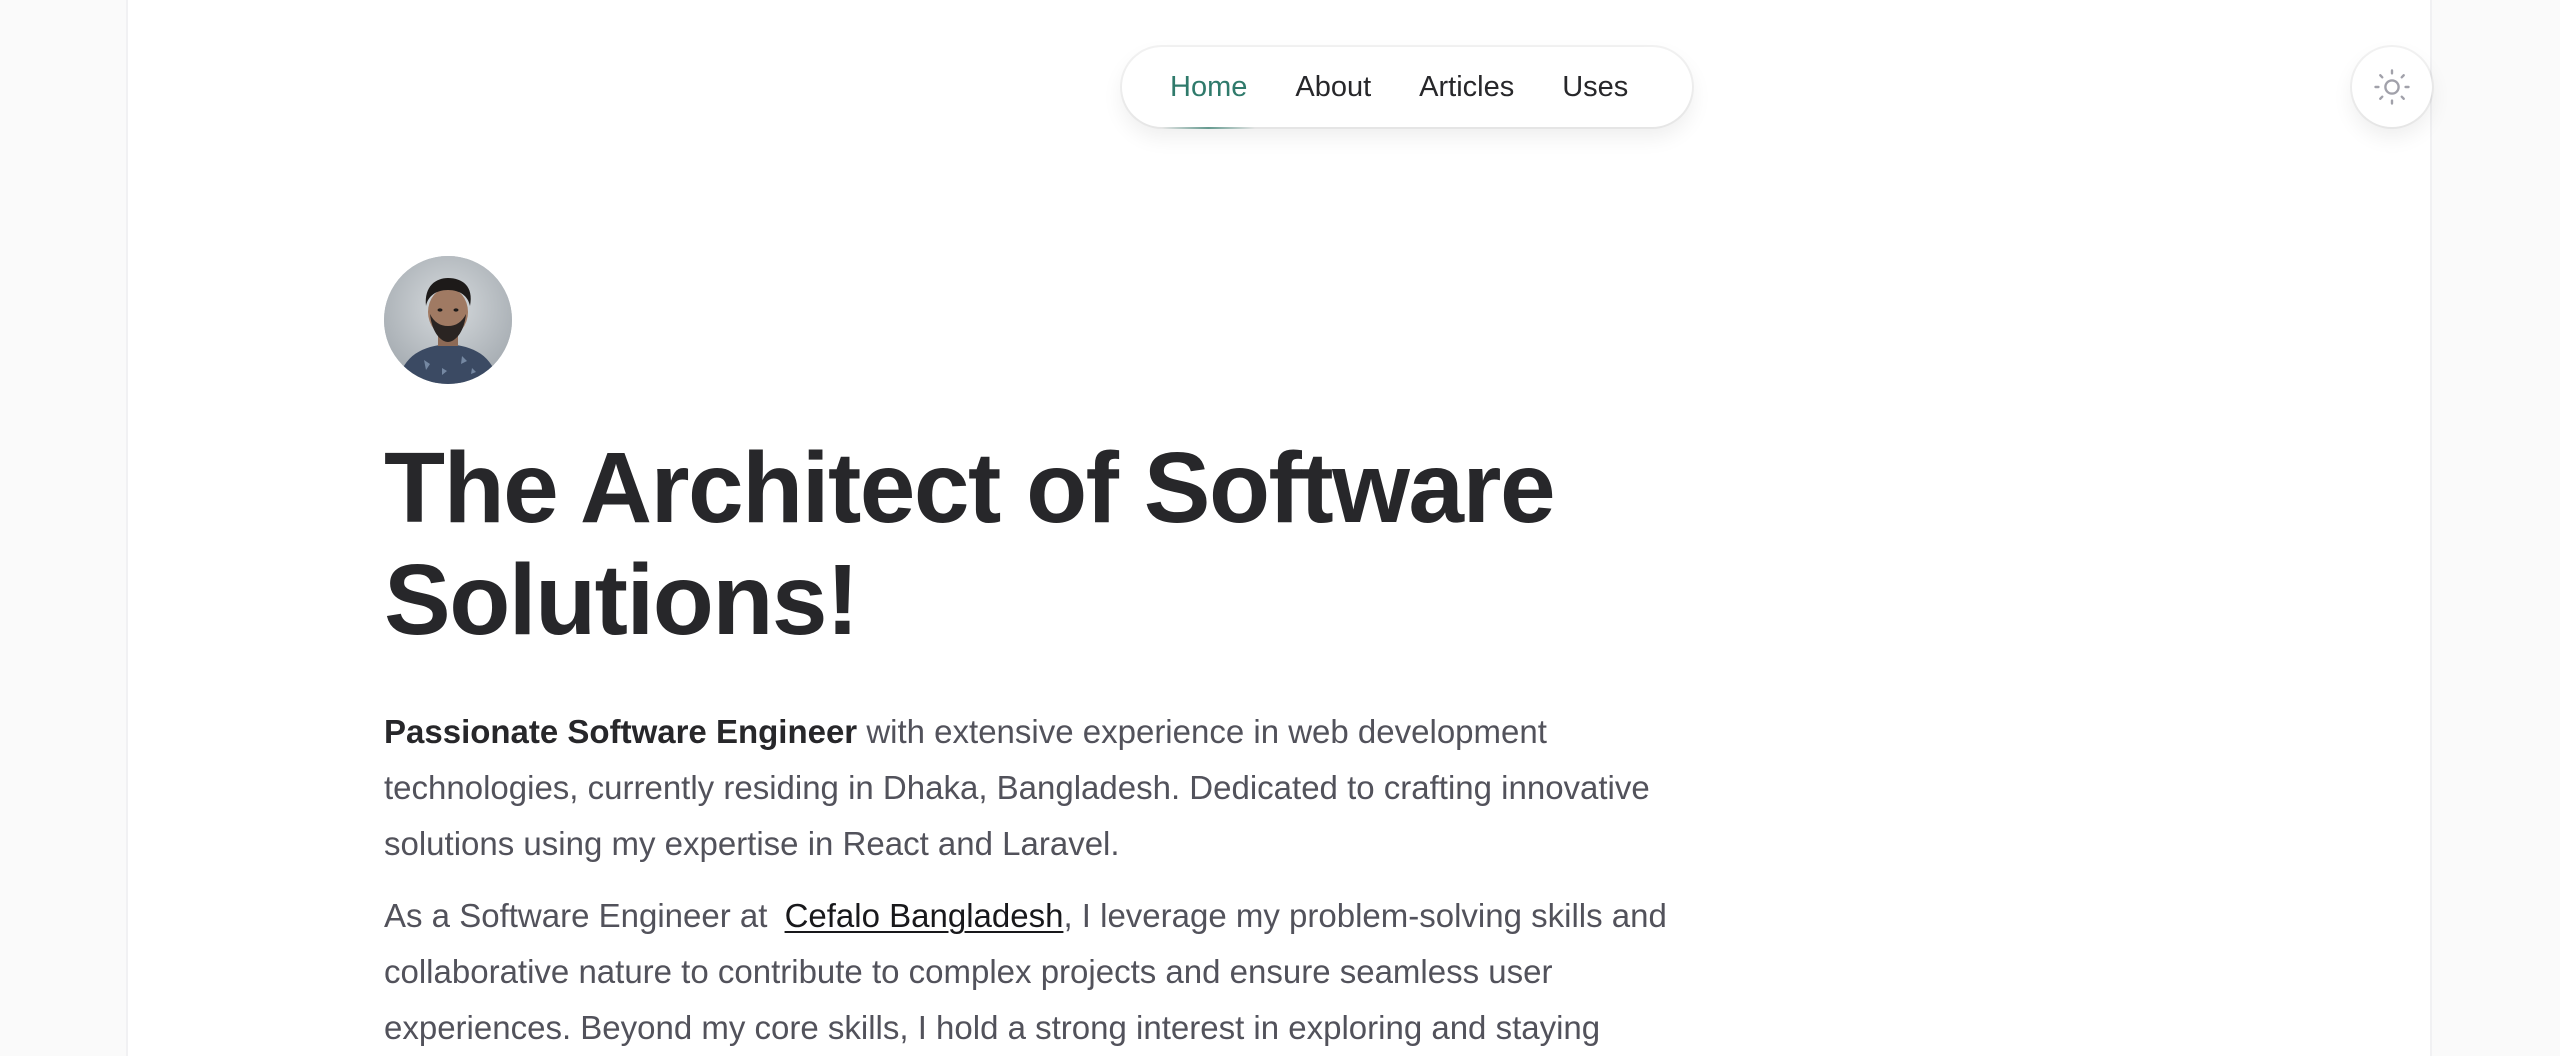  I want to click on intro-bold-text: Passionate Software Engineer, so click(621, 731).